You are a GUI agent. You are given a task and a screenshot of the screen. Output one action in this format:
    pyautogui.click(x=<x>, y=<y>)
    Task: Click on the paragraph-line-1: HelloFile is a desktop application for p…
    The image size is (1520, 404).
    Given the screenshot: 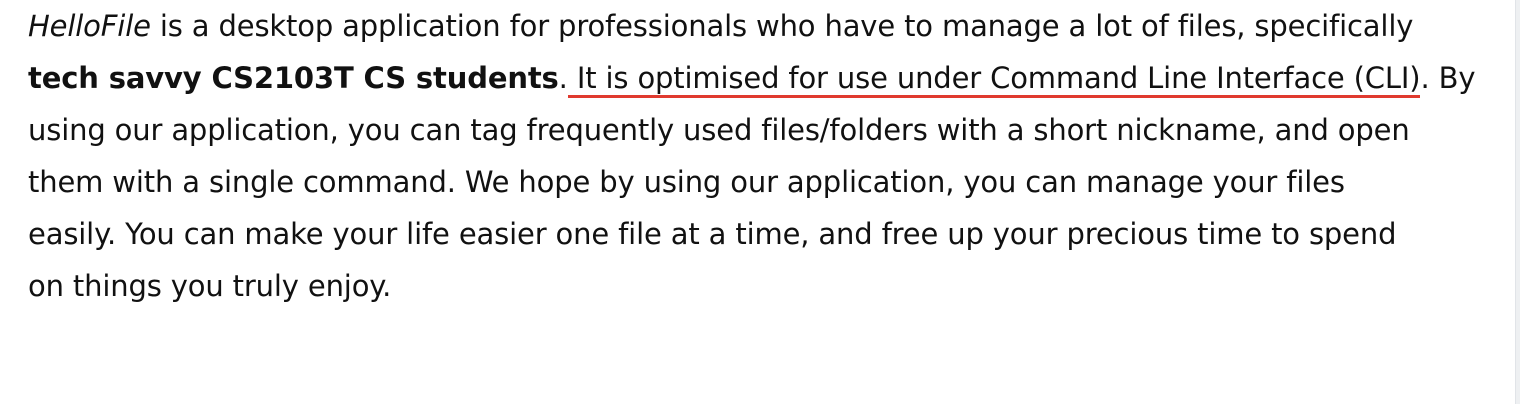 What is the action you would take?
    pyautogui.click(x=768, y=26)
    